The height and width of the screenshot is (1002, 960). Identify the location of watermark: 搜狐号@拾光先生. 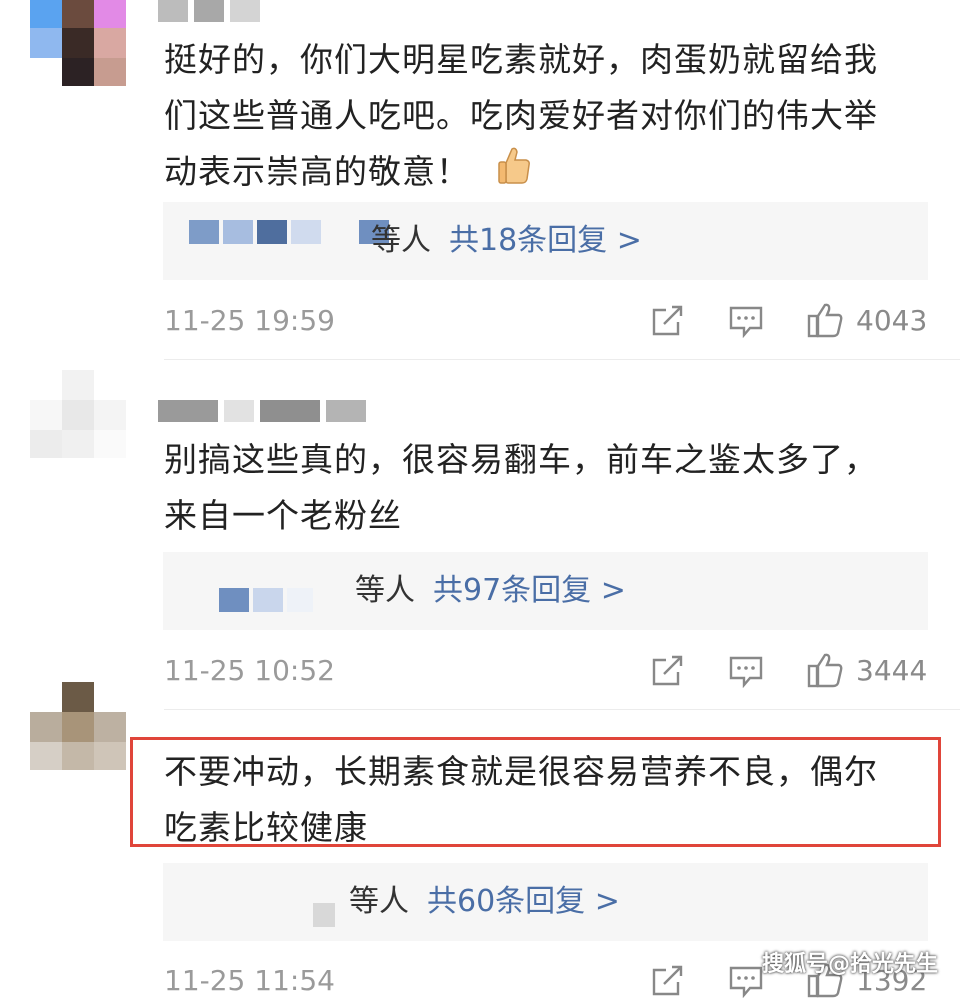
(849, 964).